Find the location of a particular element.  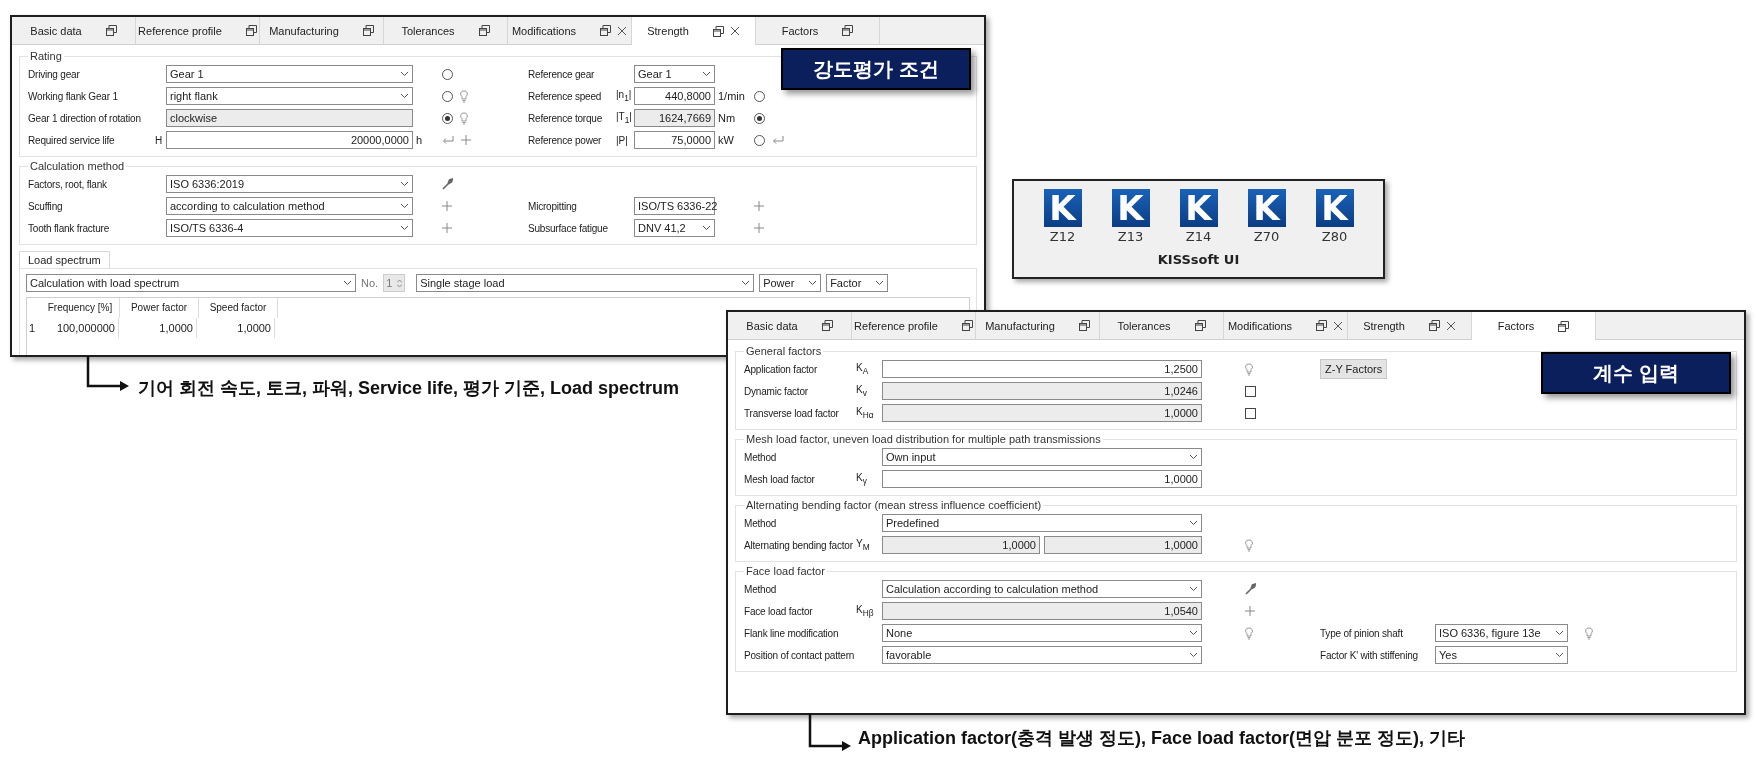

tab: Strength is located at coordinates (694, 31).